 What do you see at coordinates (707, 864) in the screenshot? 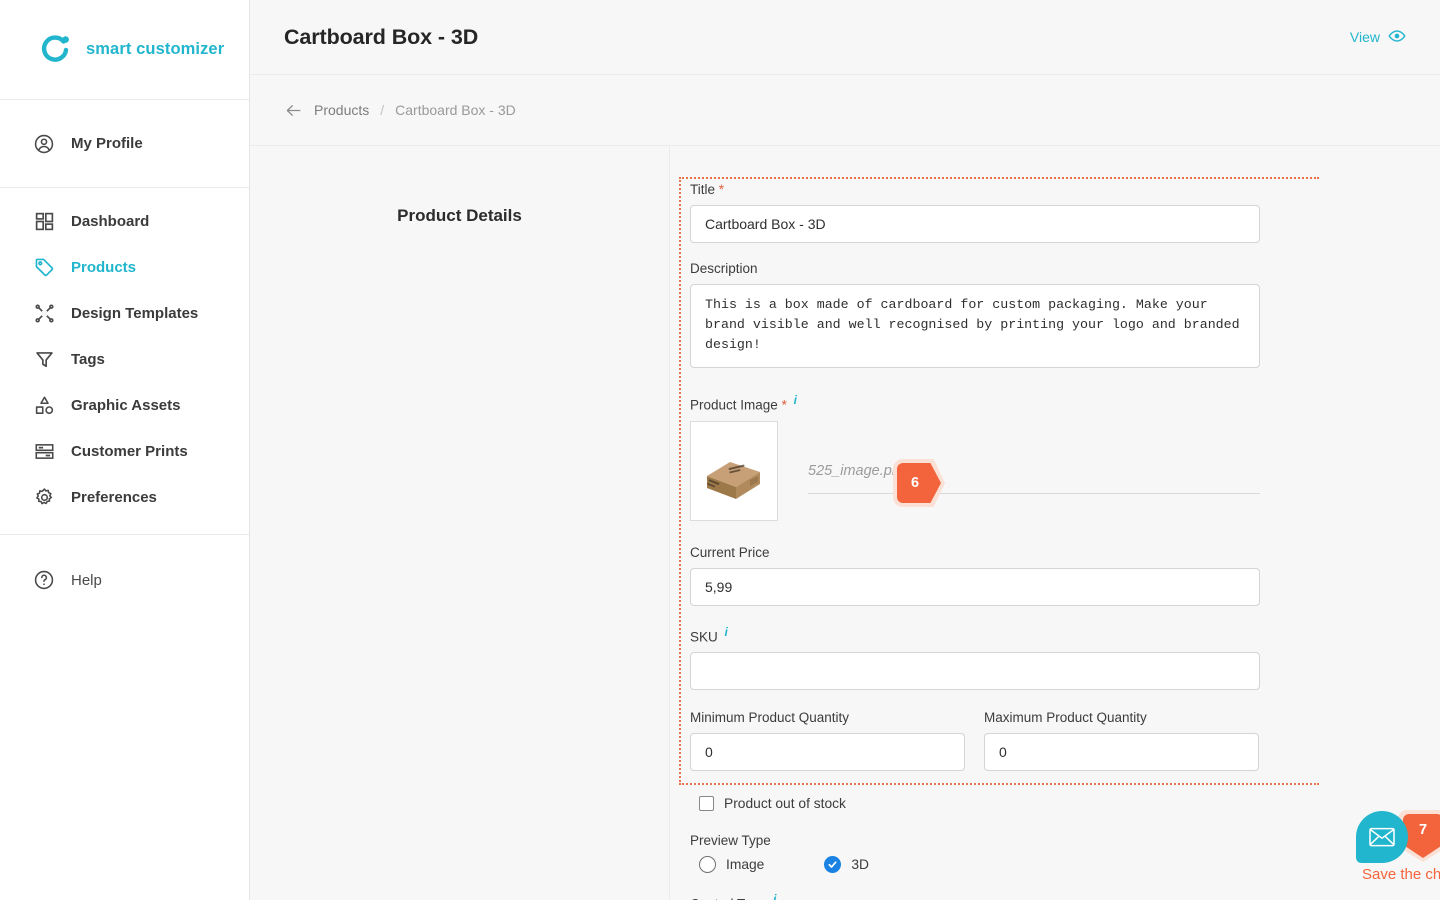
I see `radio-unselected-icon` at bounding box center [707, 864].